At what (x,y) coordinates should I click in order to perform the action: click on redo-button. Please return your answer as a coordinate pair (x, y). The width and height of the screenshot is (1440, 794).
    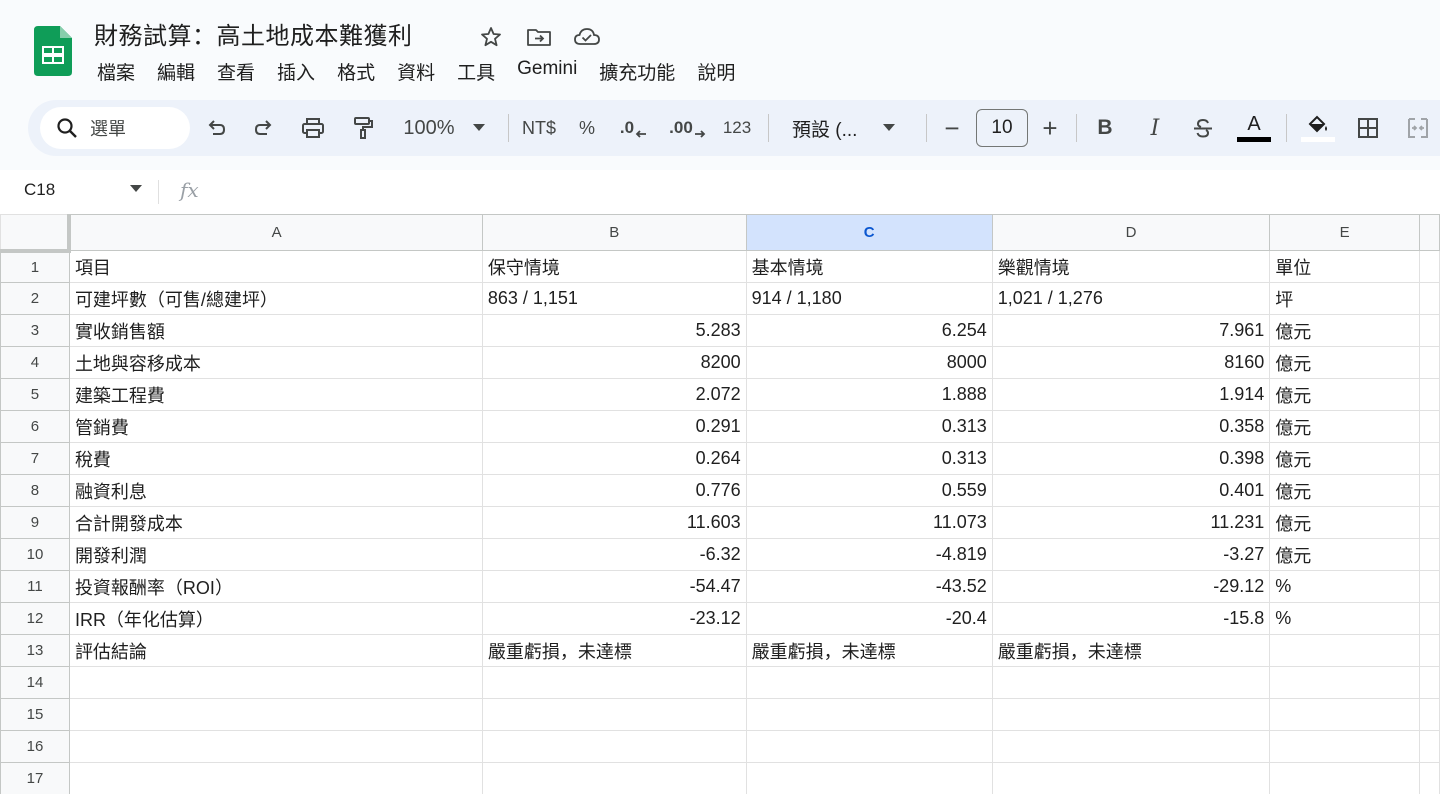
    Looking at the image, I should click on (264, 128).